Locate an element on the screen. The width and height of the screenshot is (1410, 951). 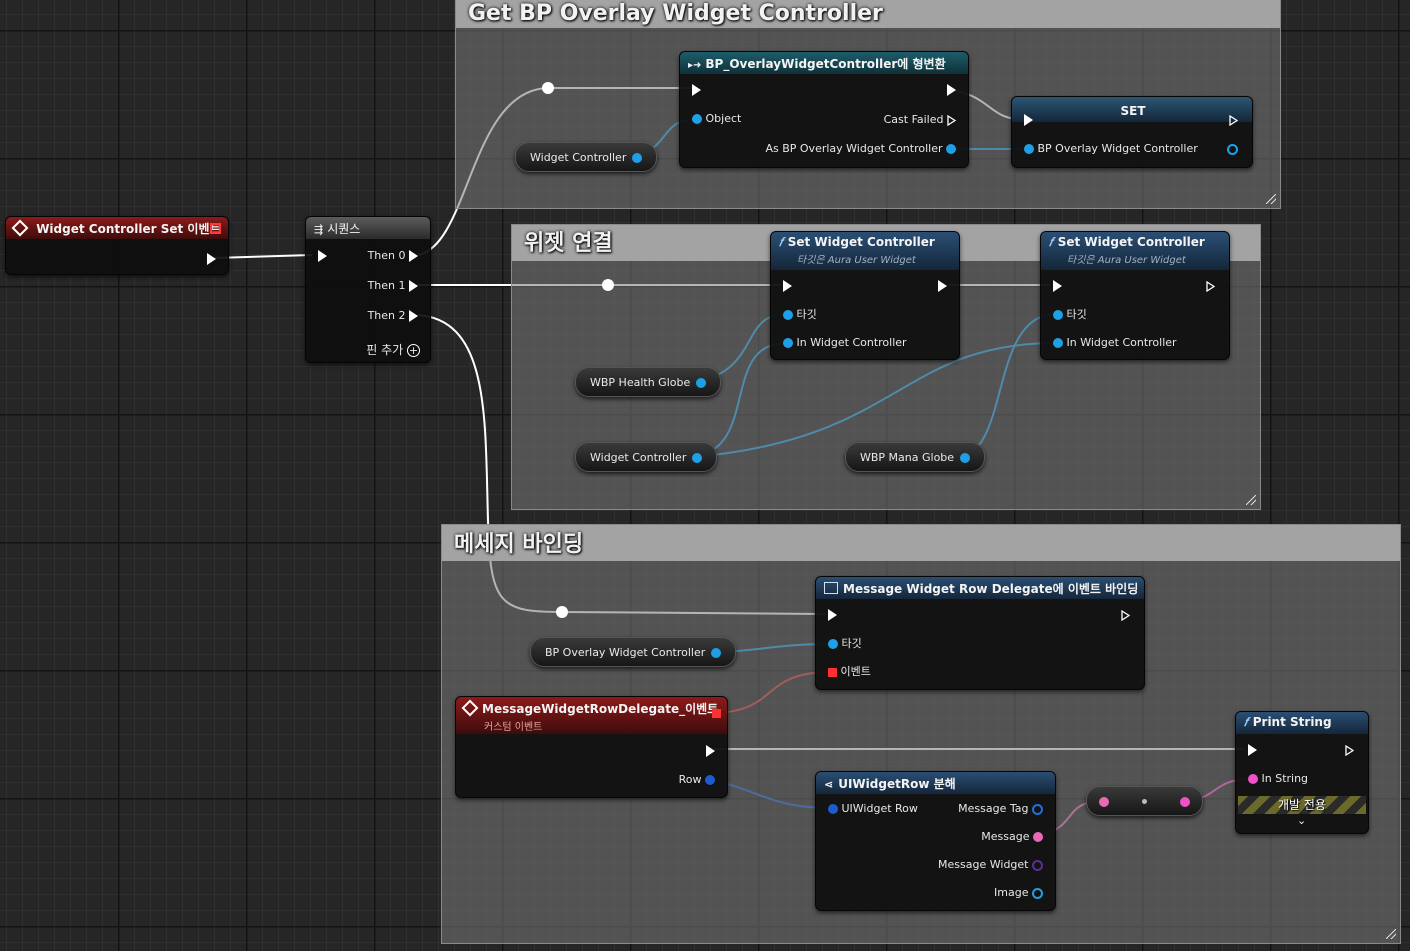
row-output-pin: Row is located at coordinates (697, 780).